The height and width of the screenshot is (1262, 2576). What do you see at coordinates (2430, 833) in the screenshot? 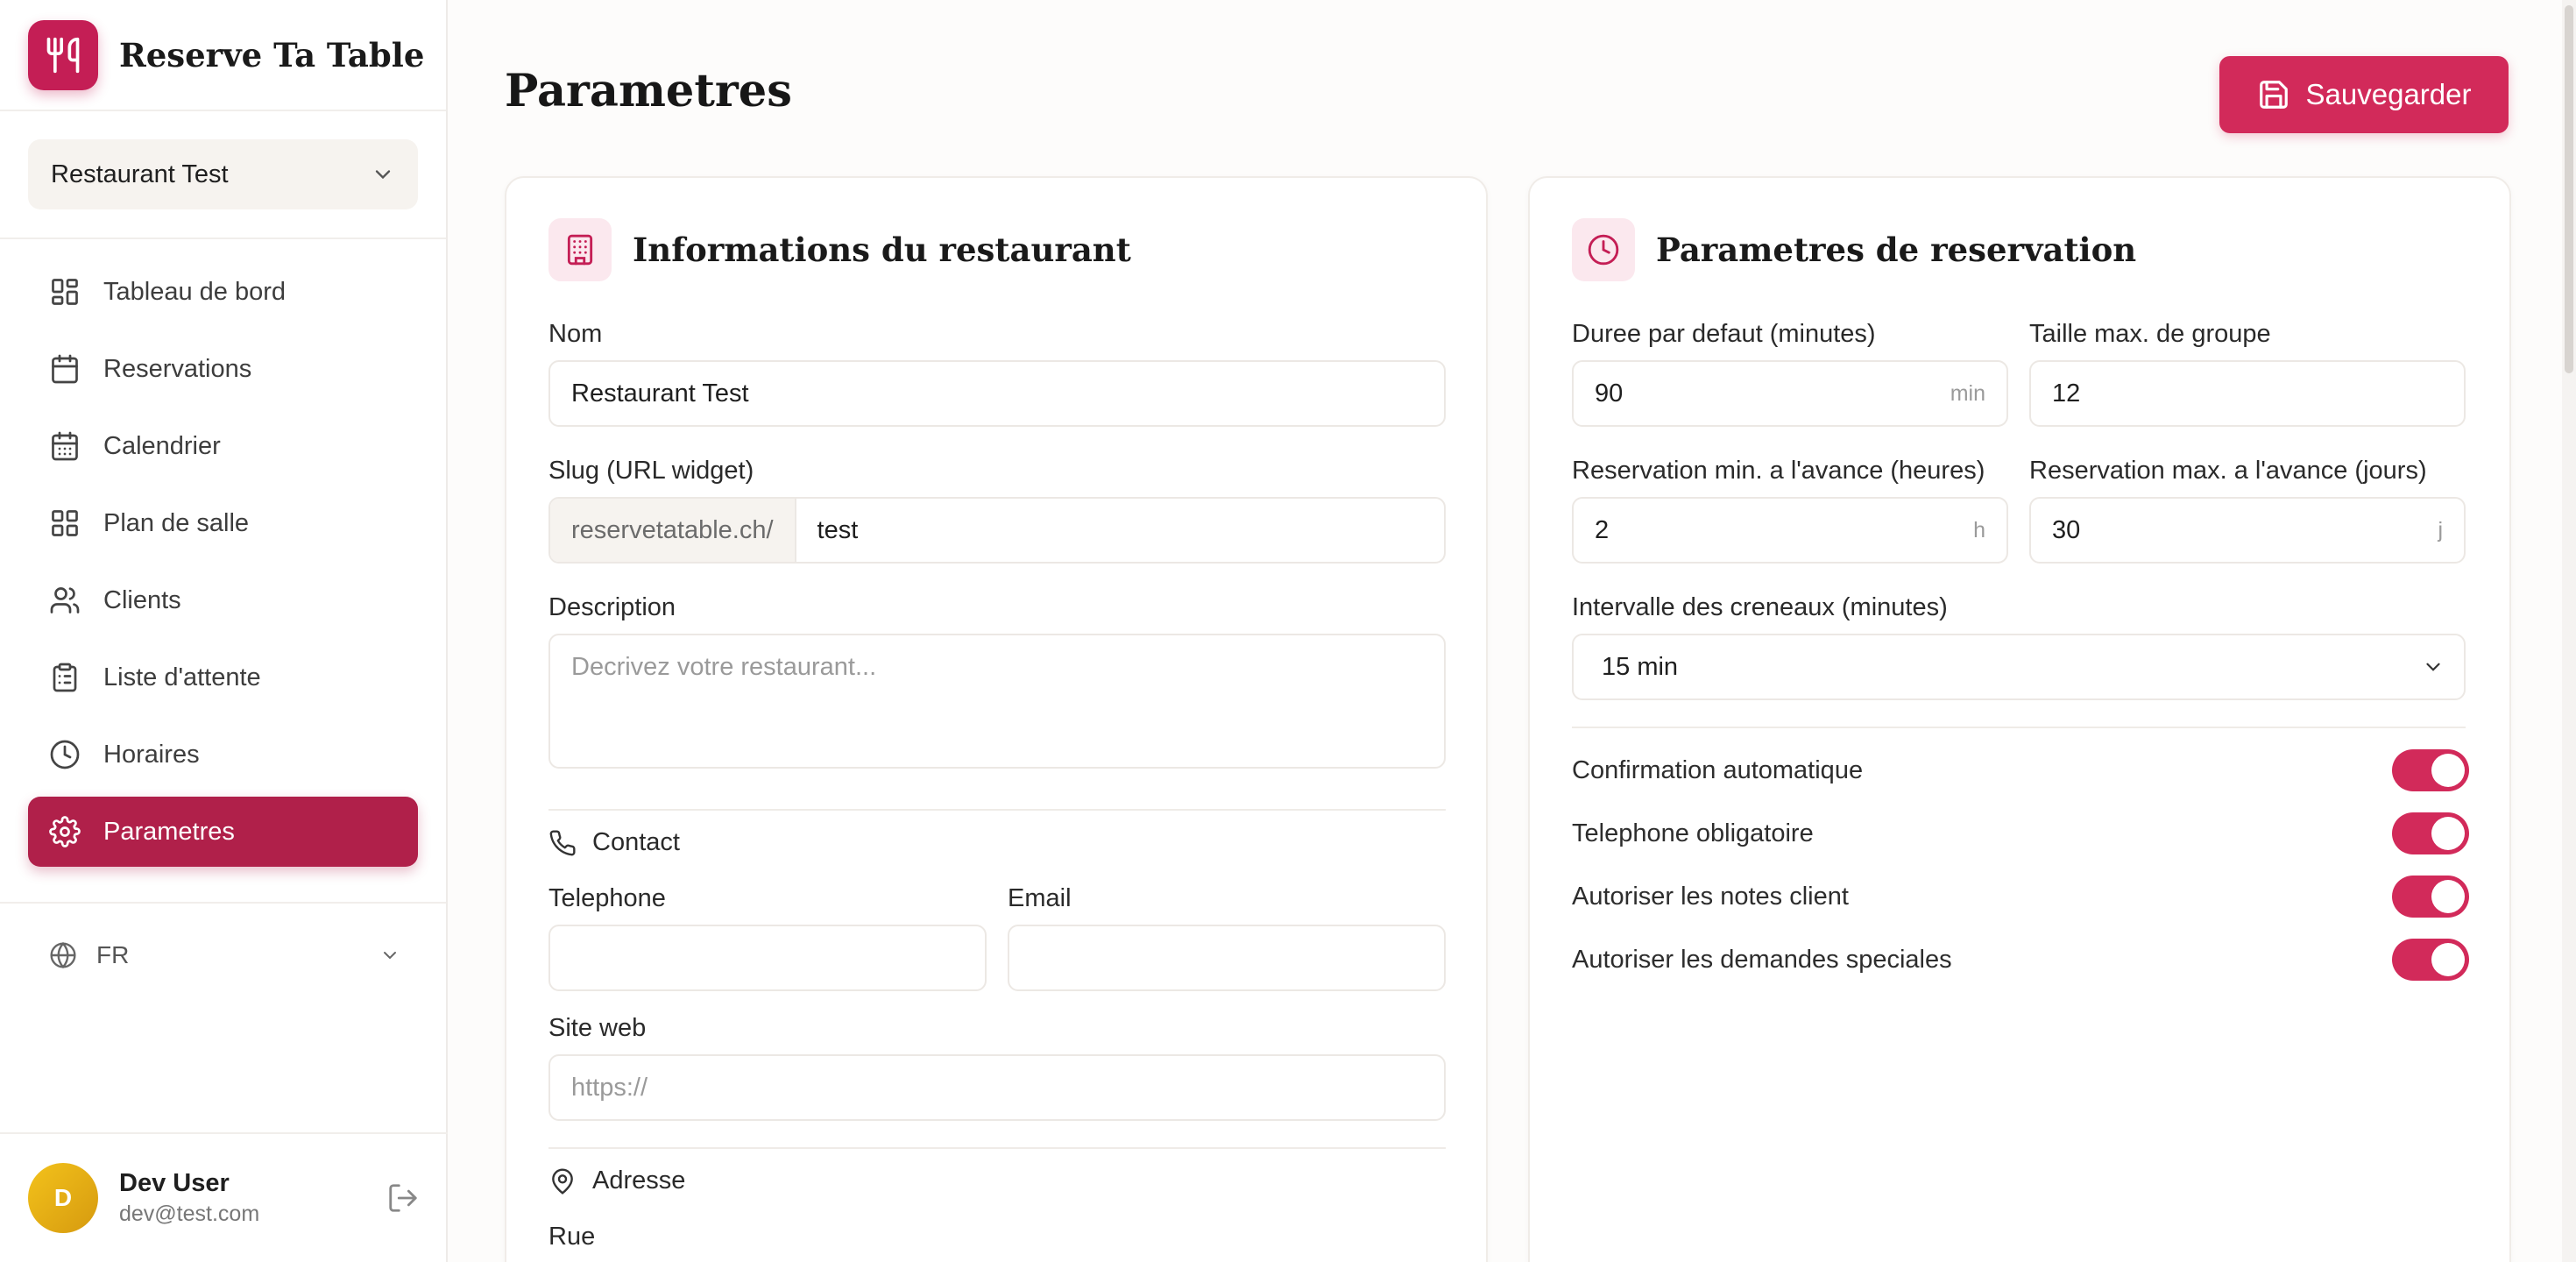
I see `phone-required-toggle` at bounding box center [2430, 833].